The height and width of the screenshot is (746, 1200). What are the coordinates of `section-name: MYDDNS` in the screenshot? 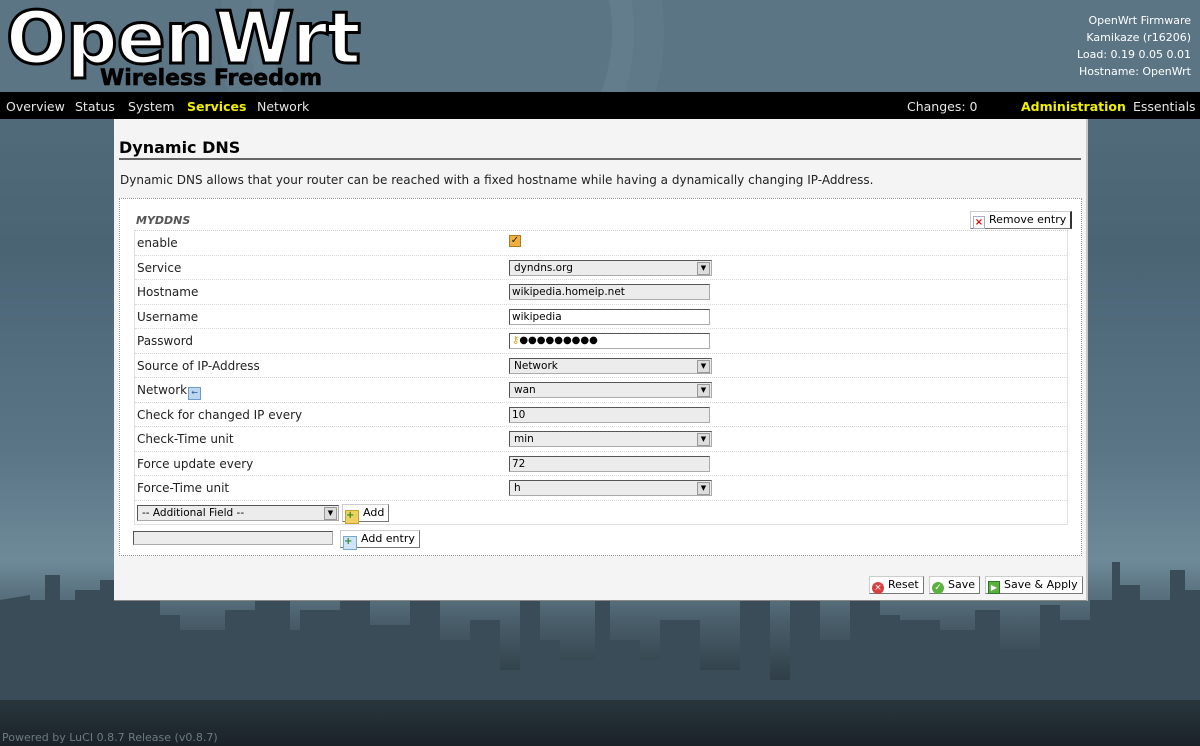 It's located at (163, 220).